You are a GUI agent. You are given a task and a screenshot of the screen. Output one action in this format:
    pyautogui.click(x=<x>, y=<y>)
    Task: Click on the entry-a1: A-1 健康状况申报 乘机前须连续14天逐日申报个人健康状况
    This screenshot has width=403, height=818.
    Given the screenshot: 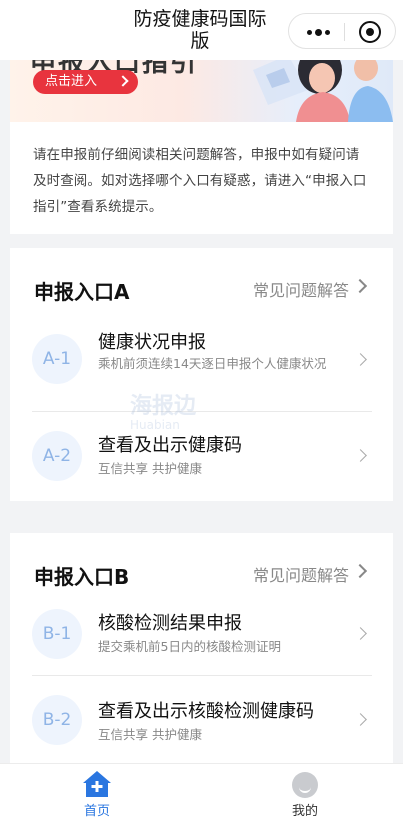 What is the action you would take?
    pyautogui.click(x=201, y=359)
    